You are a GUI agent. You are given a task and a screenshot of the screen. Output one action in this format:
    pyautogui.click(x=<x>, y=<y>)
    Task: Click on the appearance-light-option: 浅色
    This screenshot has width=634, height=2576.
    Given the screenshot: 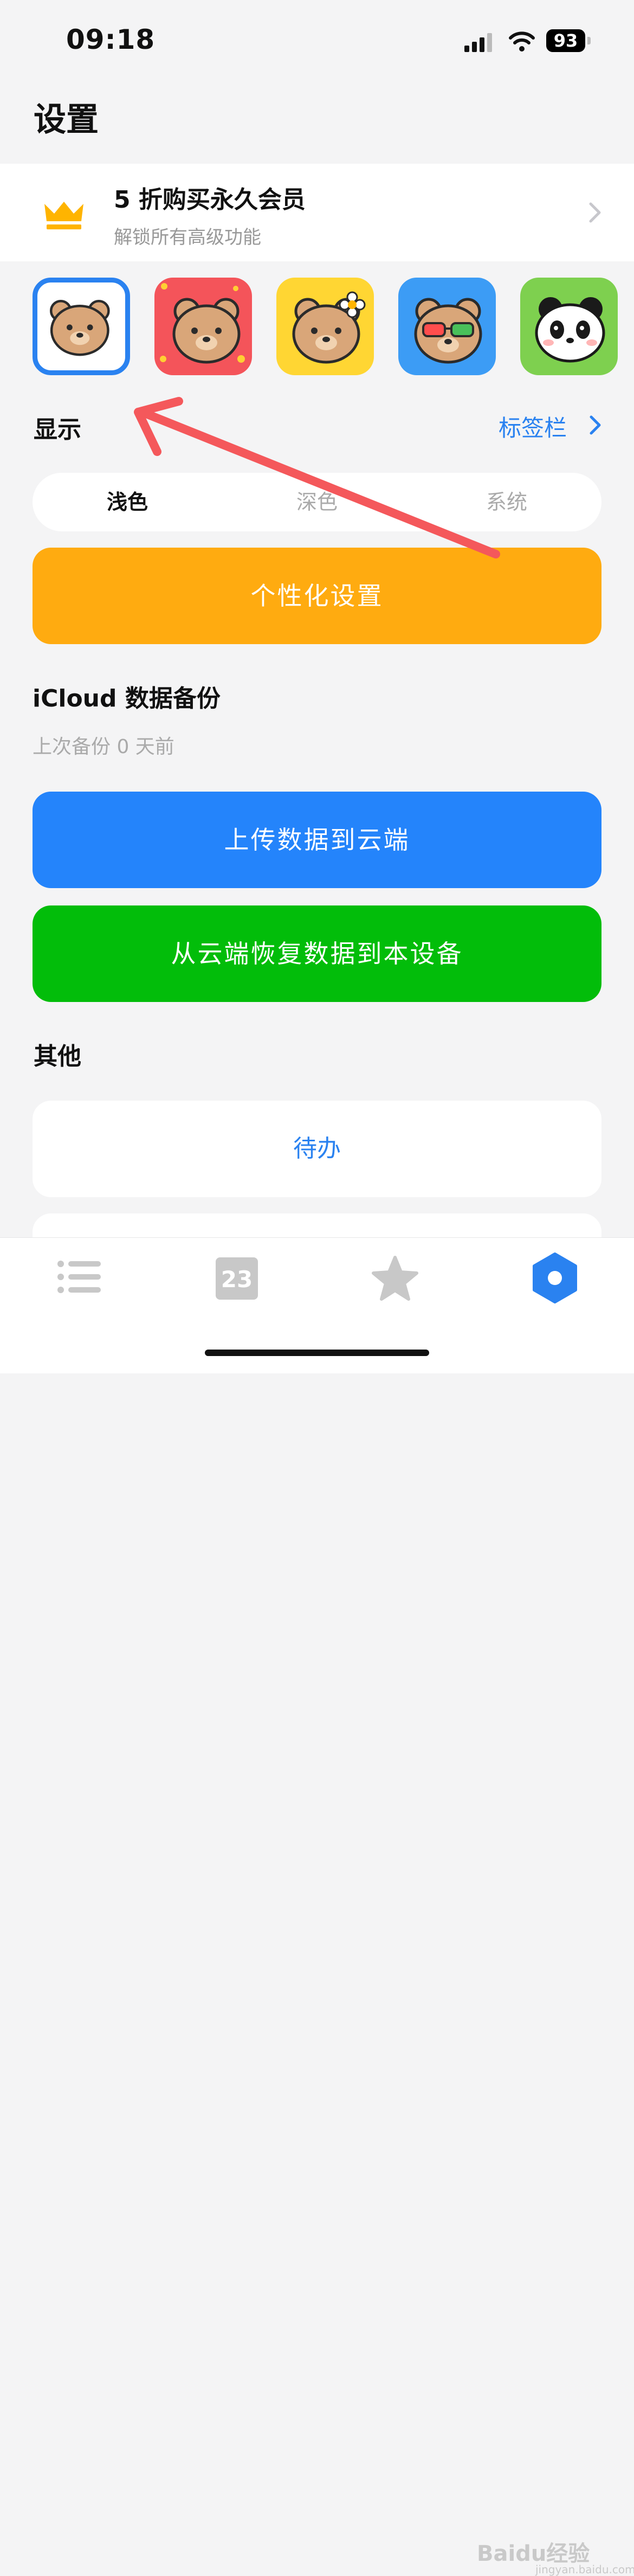 What is the action you would take?
    pyautogui.click(x=127, y=502)
    